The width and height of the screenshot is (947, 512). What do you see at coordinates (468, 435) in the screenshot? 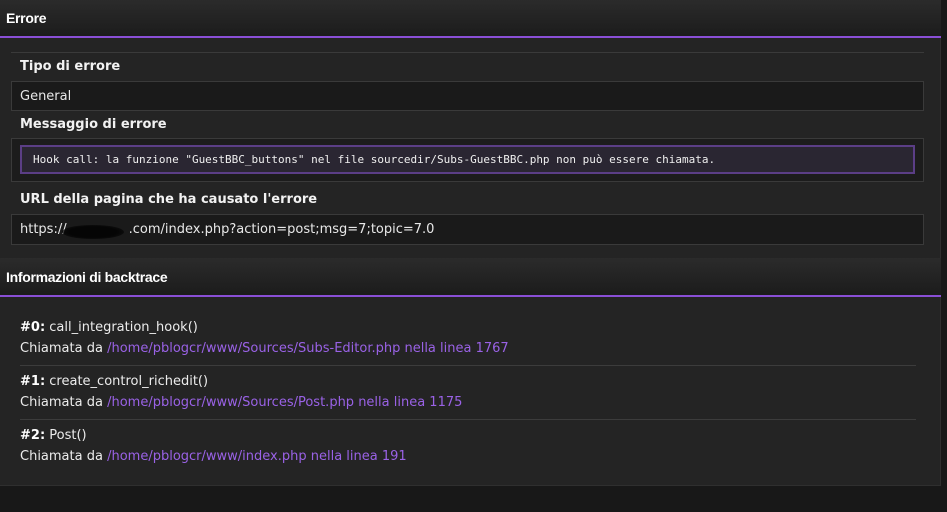
I see `backtrace-function-line: #2: Post()` at bounding box center [468, 435].